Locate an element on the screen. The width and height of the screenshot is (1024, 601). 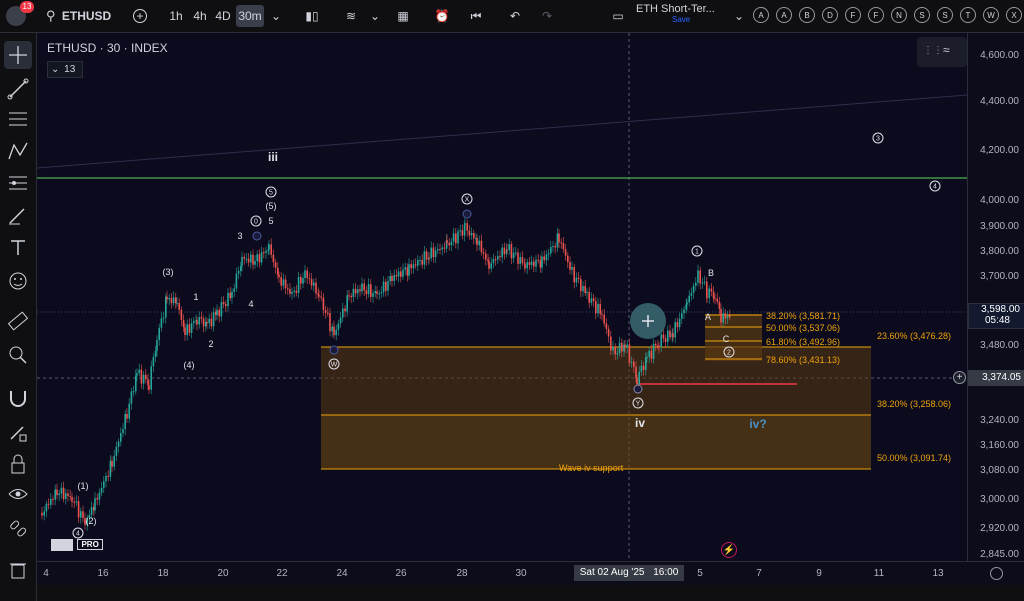
layouts-button: ▦ is located at coordinates (403, 16).